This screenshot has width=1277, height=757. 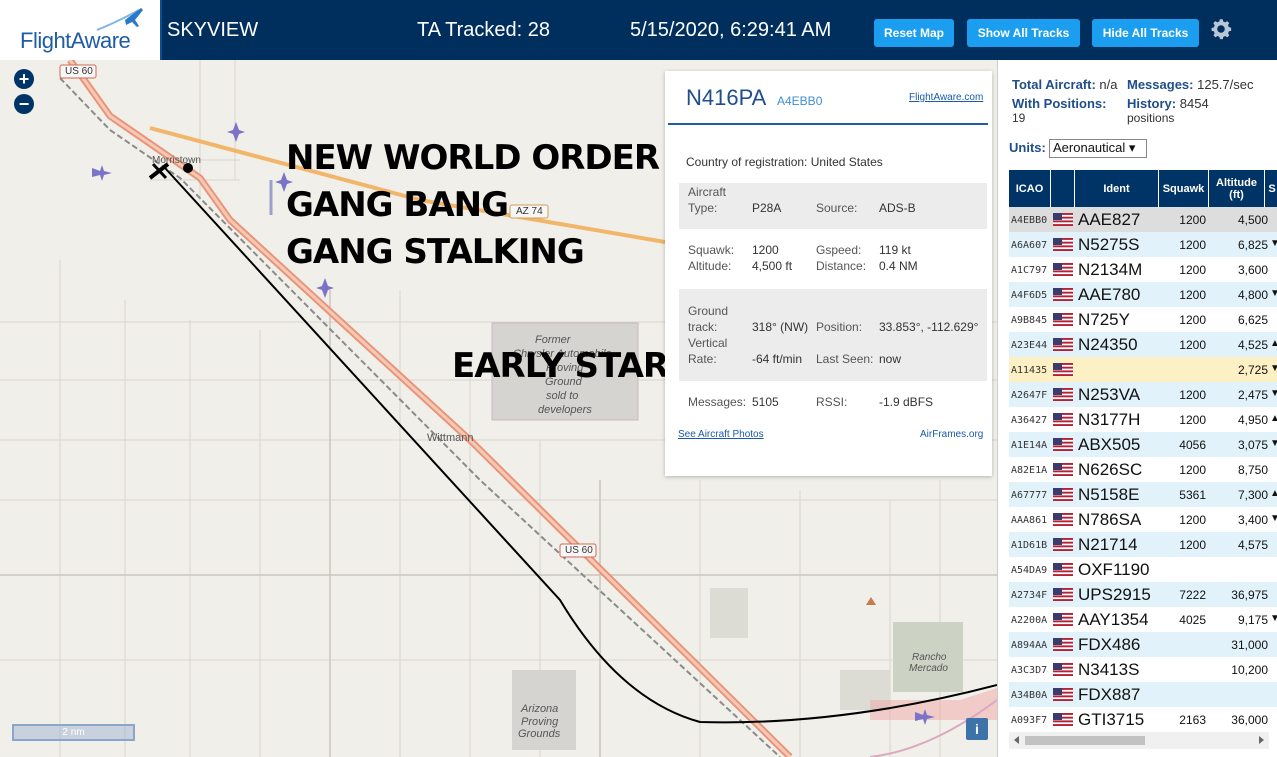 What do you see at coordinates (1143, 644) in the screenshot?
I see `table-row: A894AA FDX486 31,000` at bounding box center [1143, 644].